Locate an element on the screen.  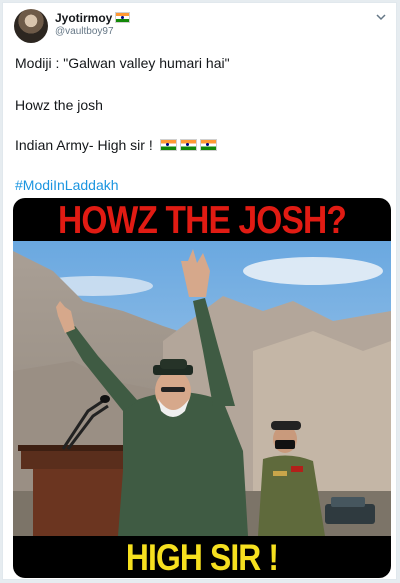
tweet-text-line-2: Howz the josh is located at coordinates (59, 105).